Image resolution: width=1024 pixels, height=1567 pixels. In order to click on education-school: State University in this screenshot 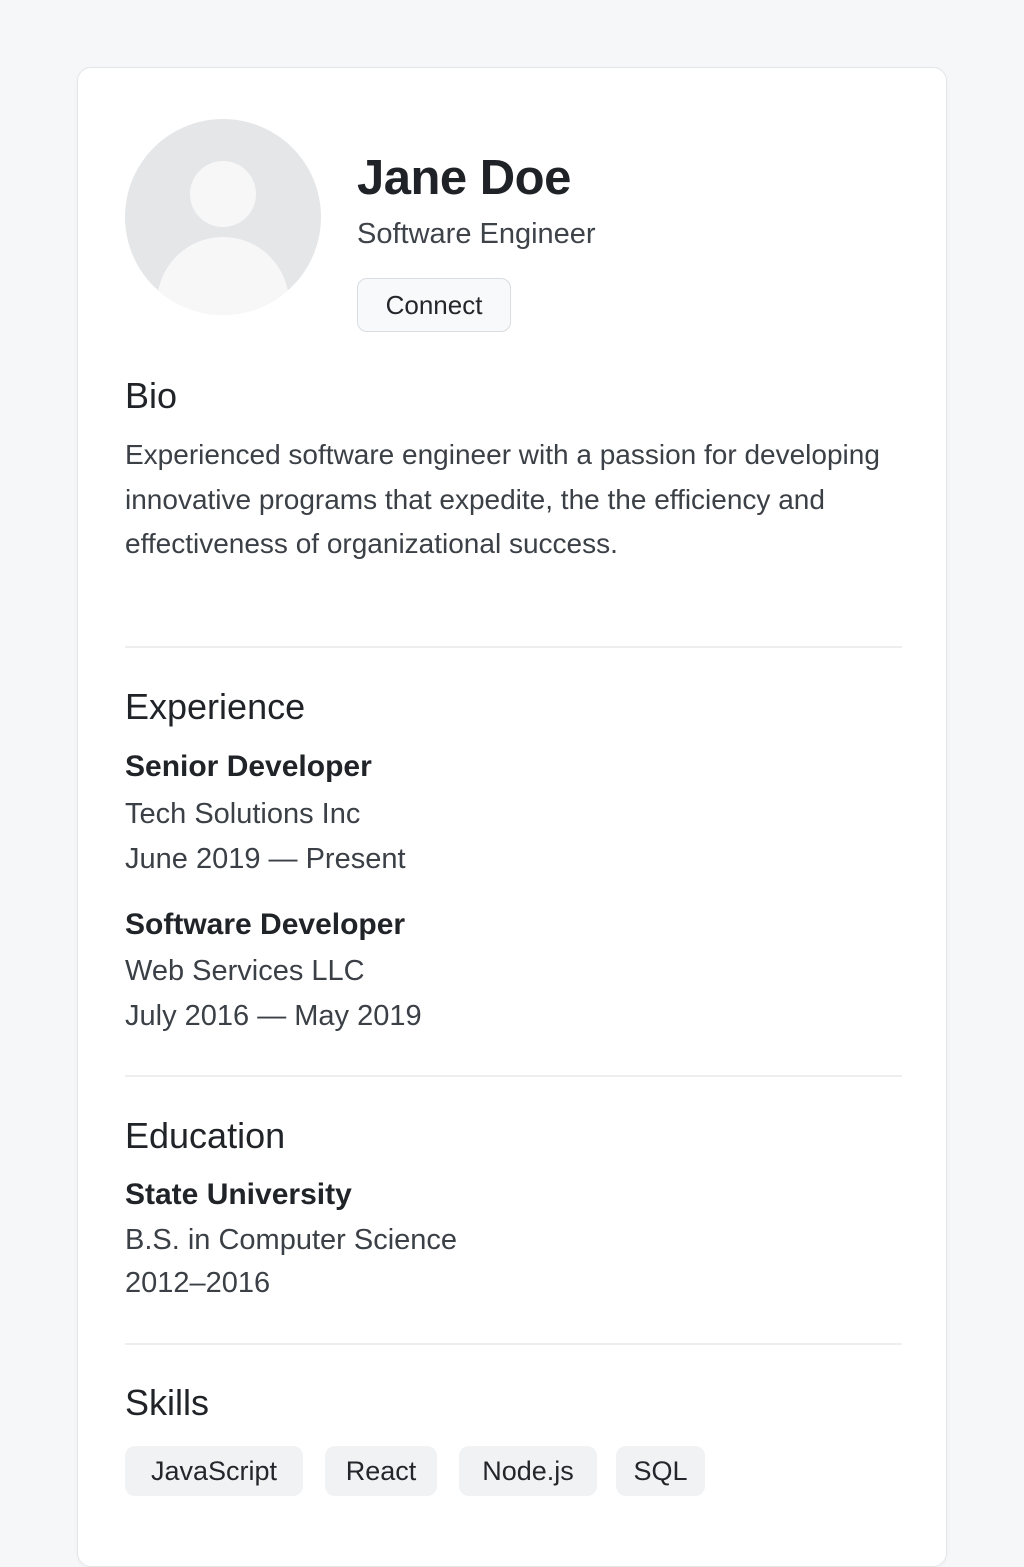, I will do `click(238, 1194)`.